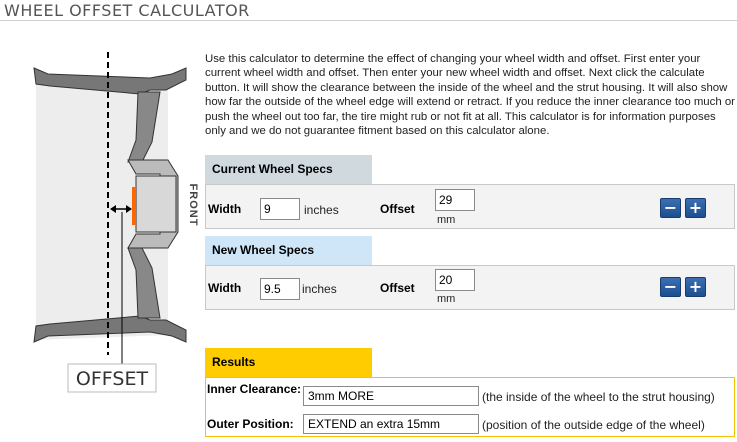 This screenshot has width=737, height=442. I want to click on new-width-label: Width, so click(225, 288).